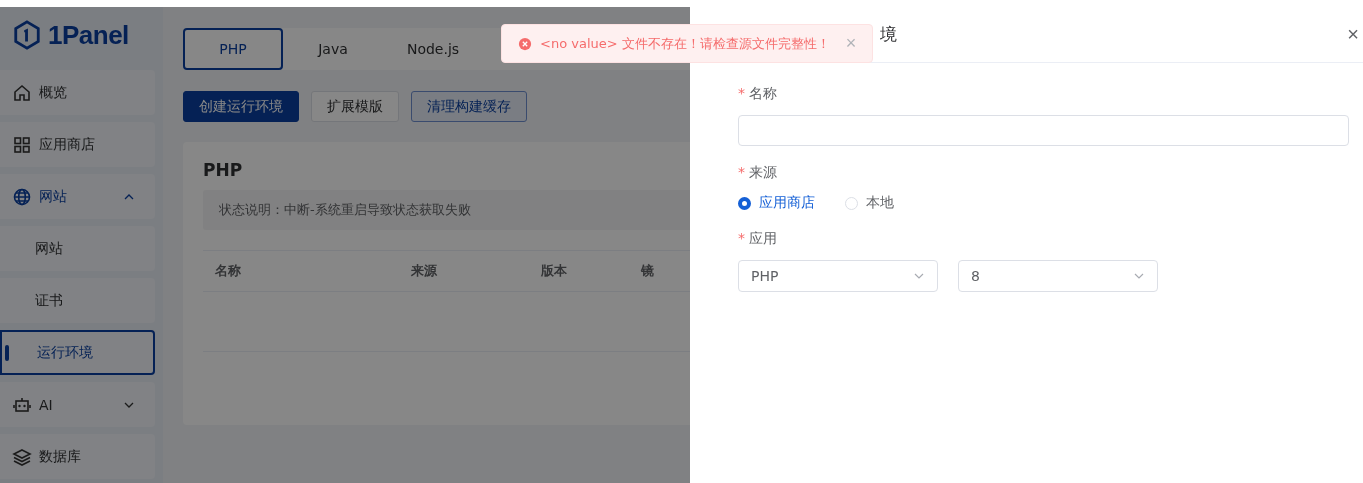  What do you see at coordinates (77, 248) in the screenshot?
I see `nav-subitem: 网站` at bounding box center [77, 248].